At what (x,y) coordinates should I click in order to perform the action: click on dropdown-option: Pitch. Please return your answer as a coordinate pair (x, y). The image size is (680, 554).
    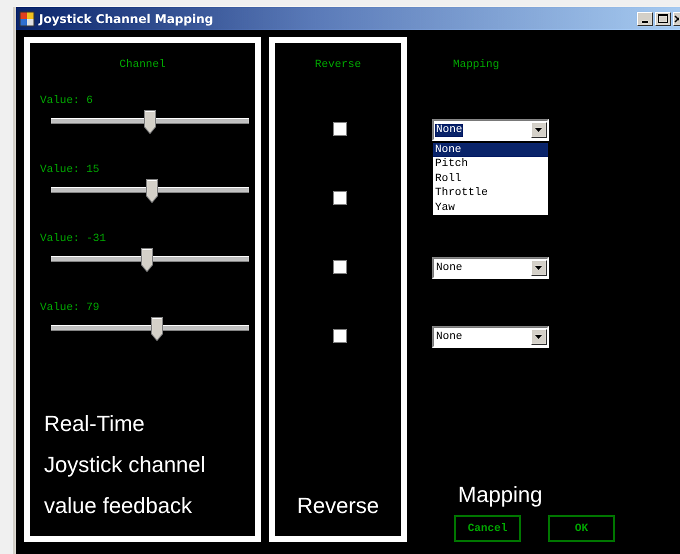
    Looking at the image, I should click on (490, 164).